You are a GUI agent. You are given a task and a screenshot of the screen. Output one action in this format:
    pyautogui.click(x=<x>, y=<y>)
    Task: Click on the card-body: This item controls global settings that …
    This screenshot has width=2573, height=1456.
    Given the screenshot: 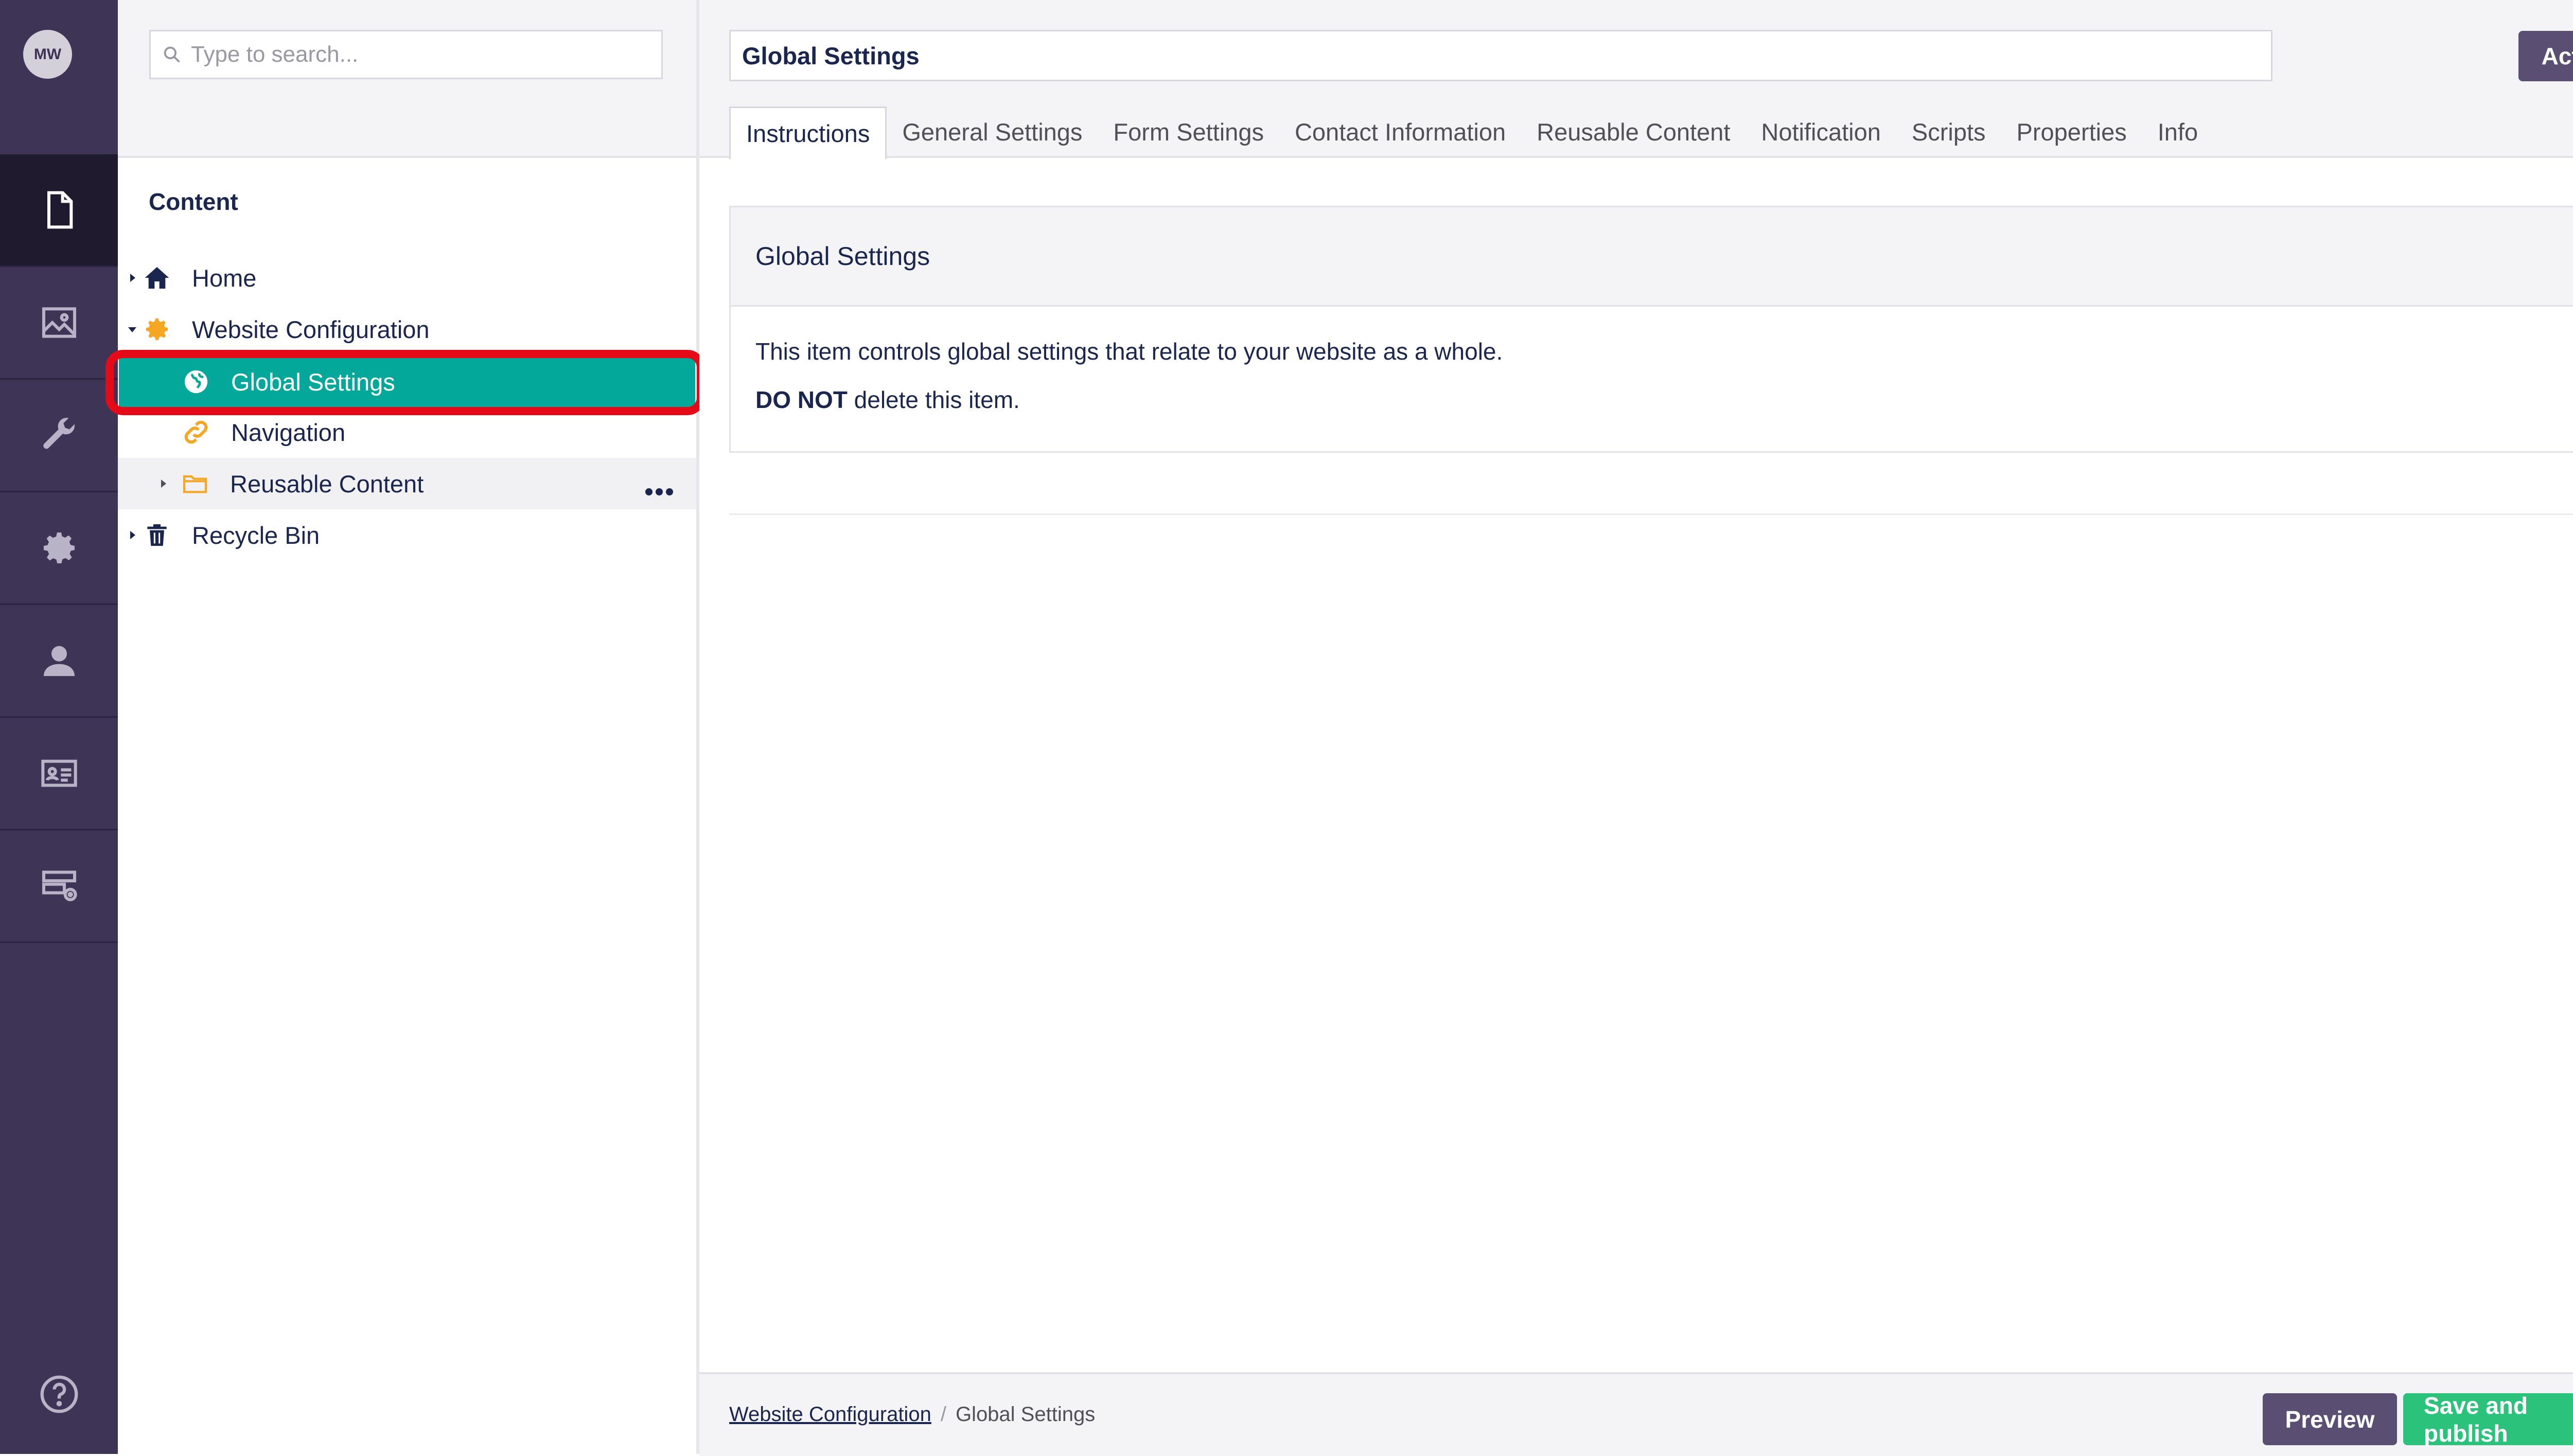 What is the action you would take?
    pyautogui.click(x=1652, y=376)
    